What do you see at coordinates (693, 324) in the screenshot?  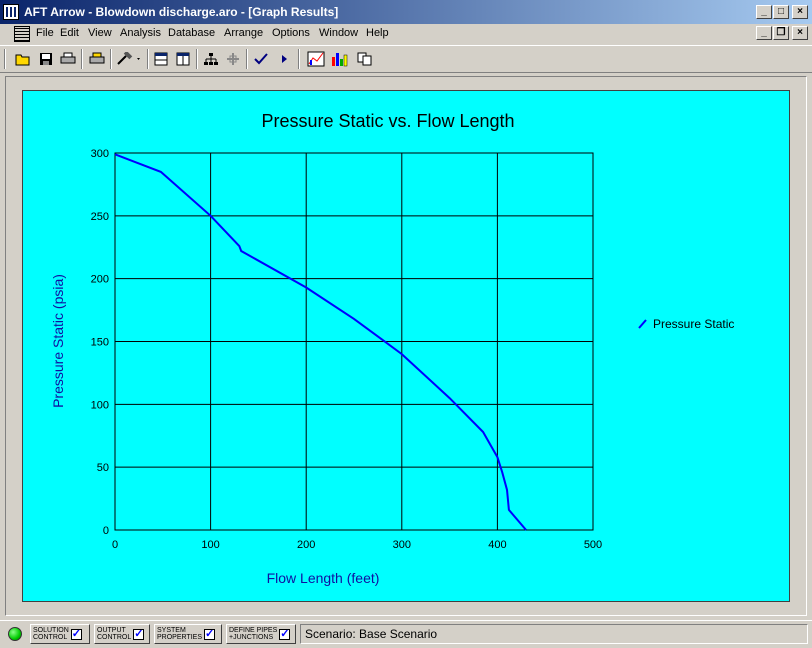 I see `legend-label: Pressure Static` at bounding box center [693, 324].